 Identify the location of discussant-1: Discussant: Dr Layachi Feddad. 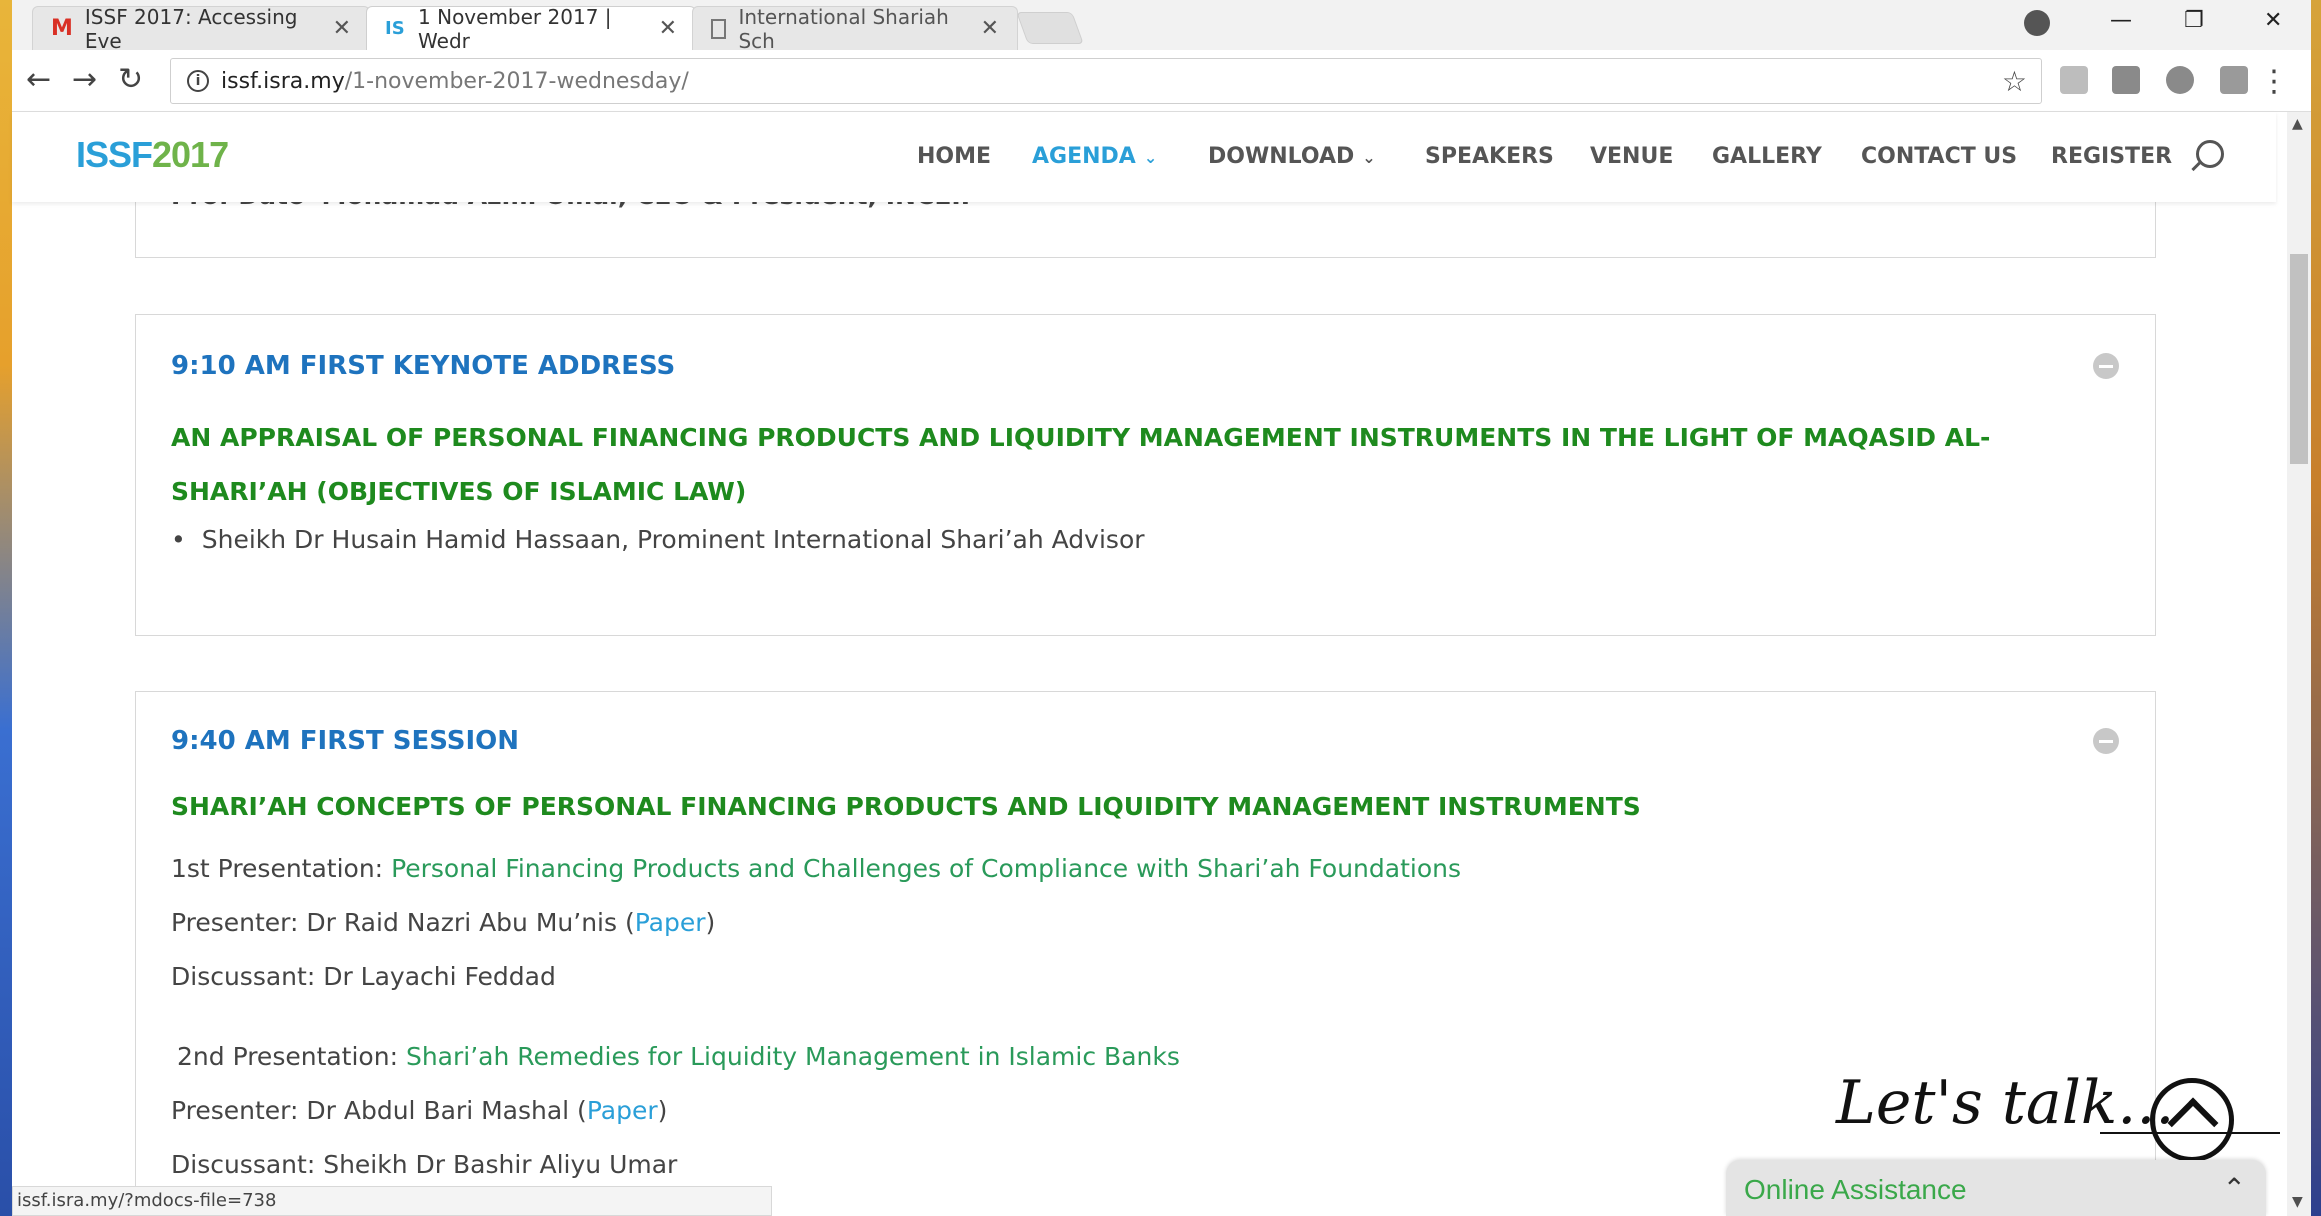
(363, 976).